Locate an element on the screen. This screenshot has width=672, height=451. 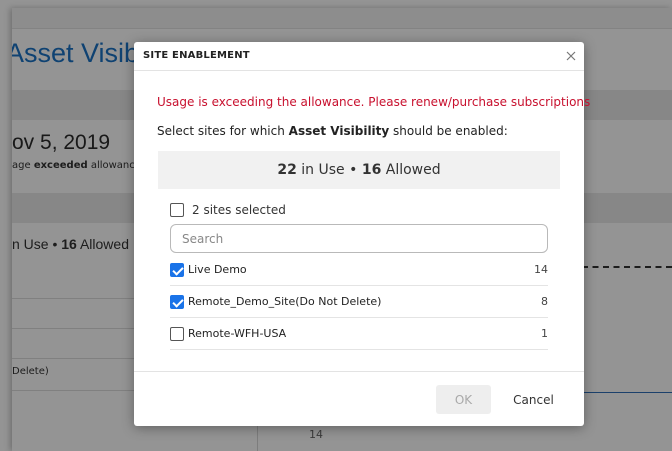
usage-summary: 22 in Use • 16 Allowed is located at coordinates (359, 170).